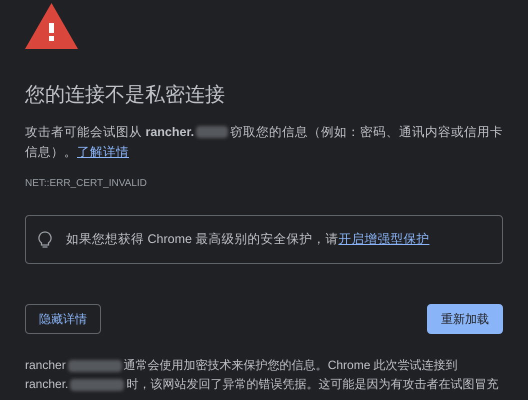  Describe the element at coordinates (63, 319) in the screenshot. I see `hide-details-button: 隐藏详情` at that location.